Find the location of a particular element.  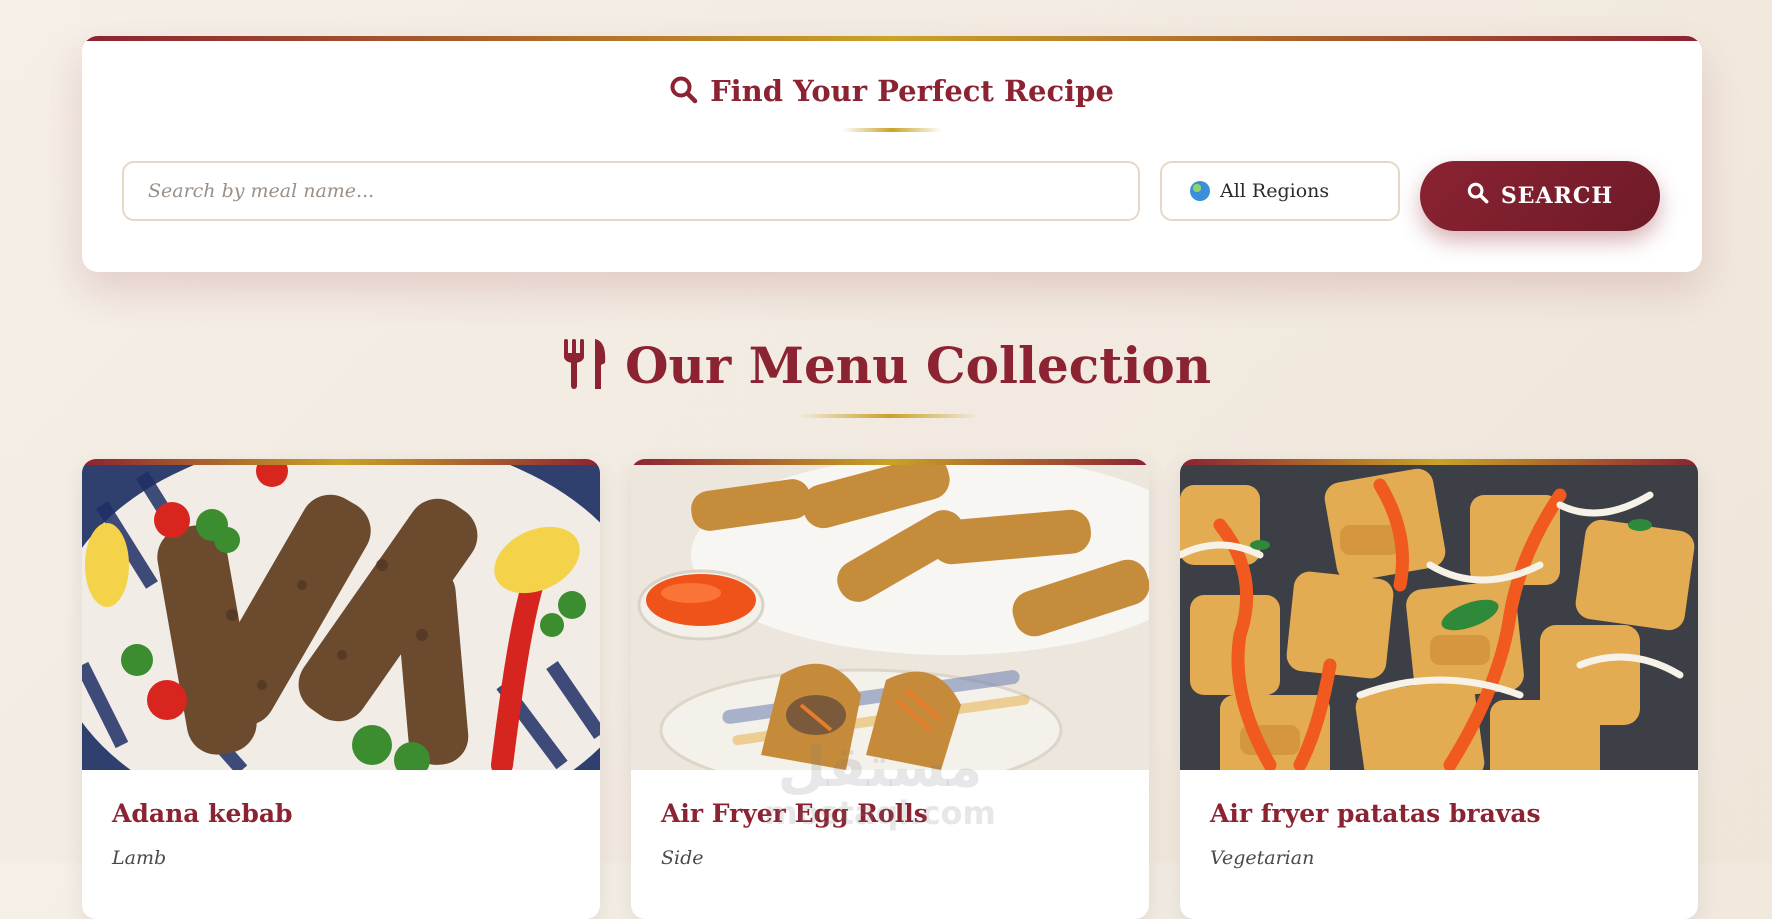

card-image-air-fryer-patatas-bravas is located at coordinates (1439, 617).